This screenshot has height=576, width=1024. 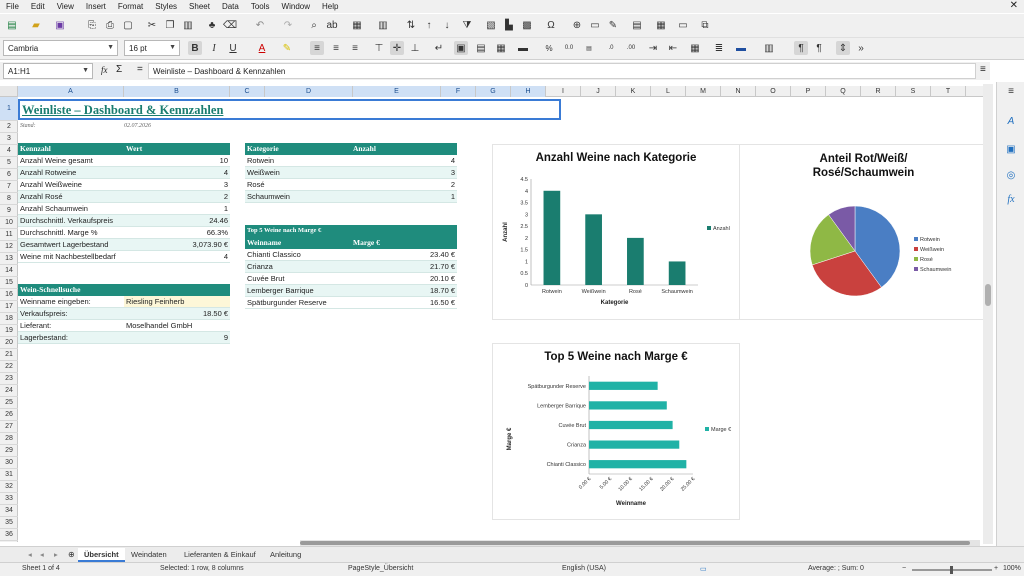 I want to click on menu-help: Help, so click(x=330, y=6).